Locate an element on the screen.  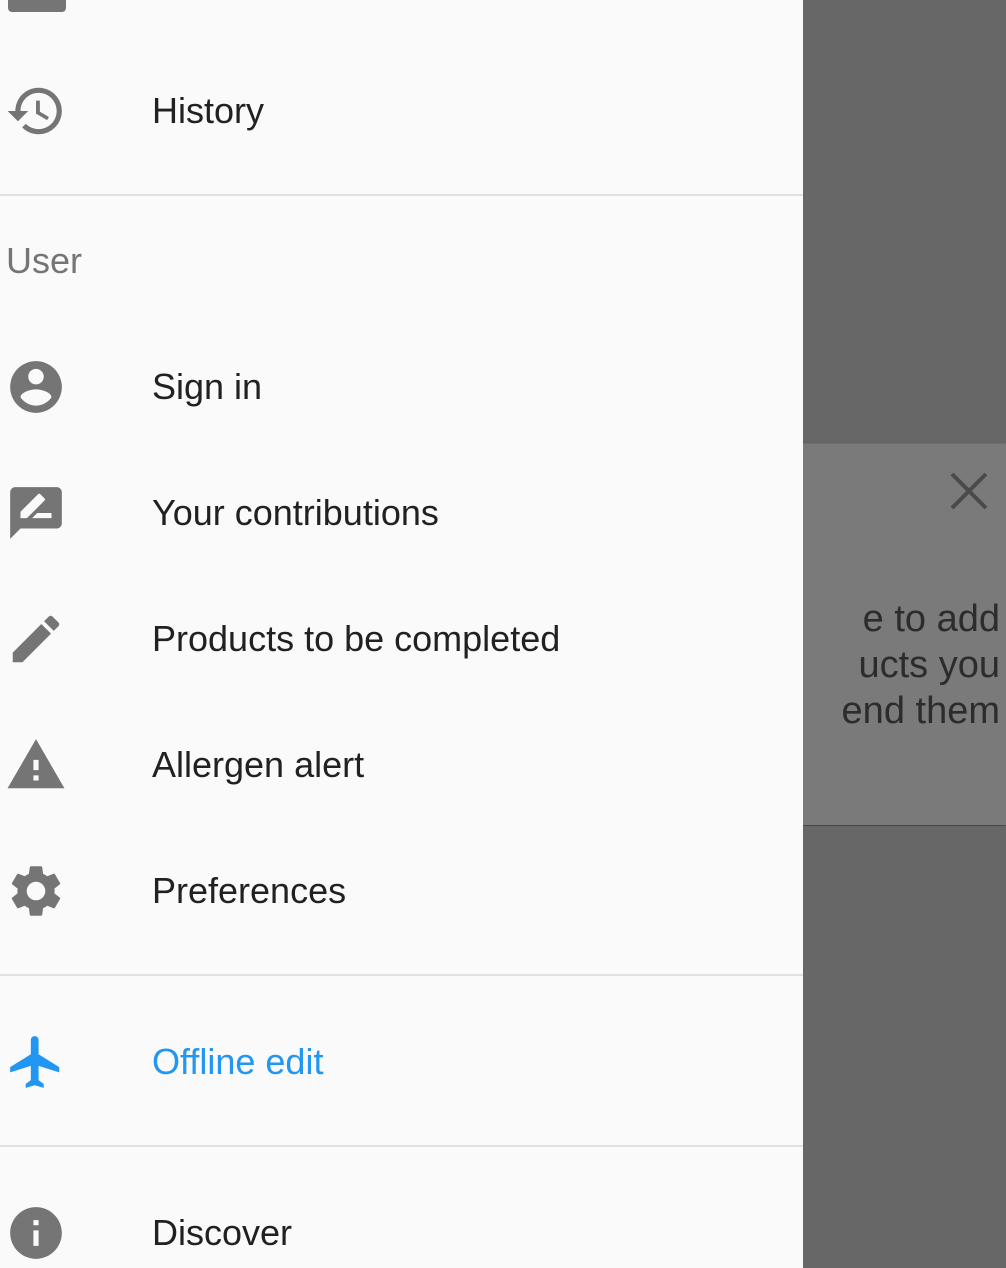
pencil-icon is located at coordinates (36, 639).